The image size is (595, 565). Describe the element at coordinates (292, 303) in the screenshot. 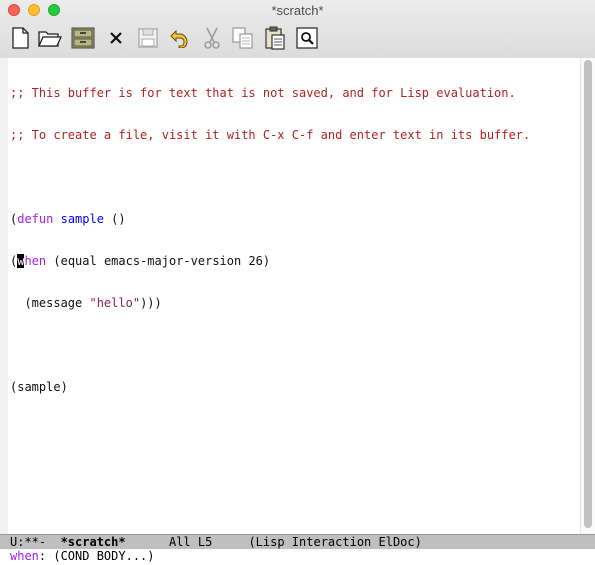

I see `code-line-message: (message "hello")))` at that location.